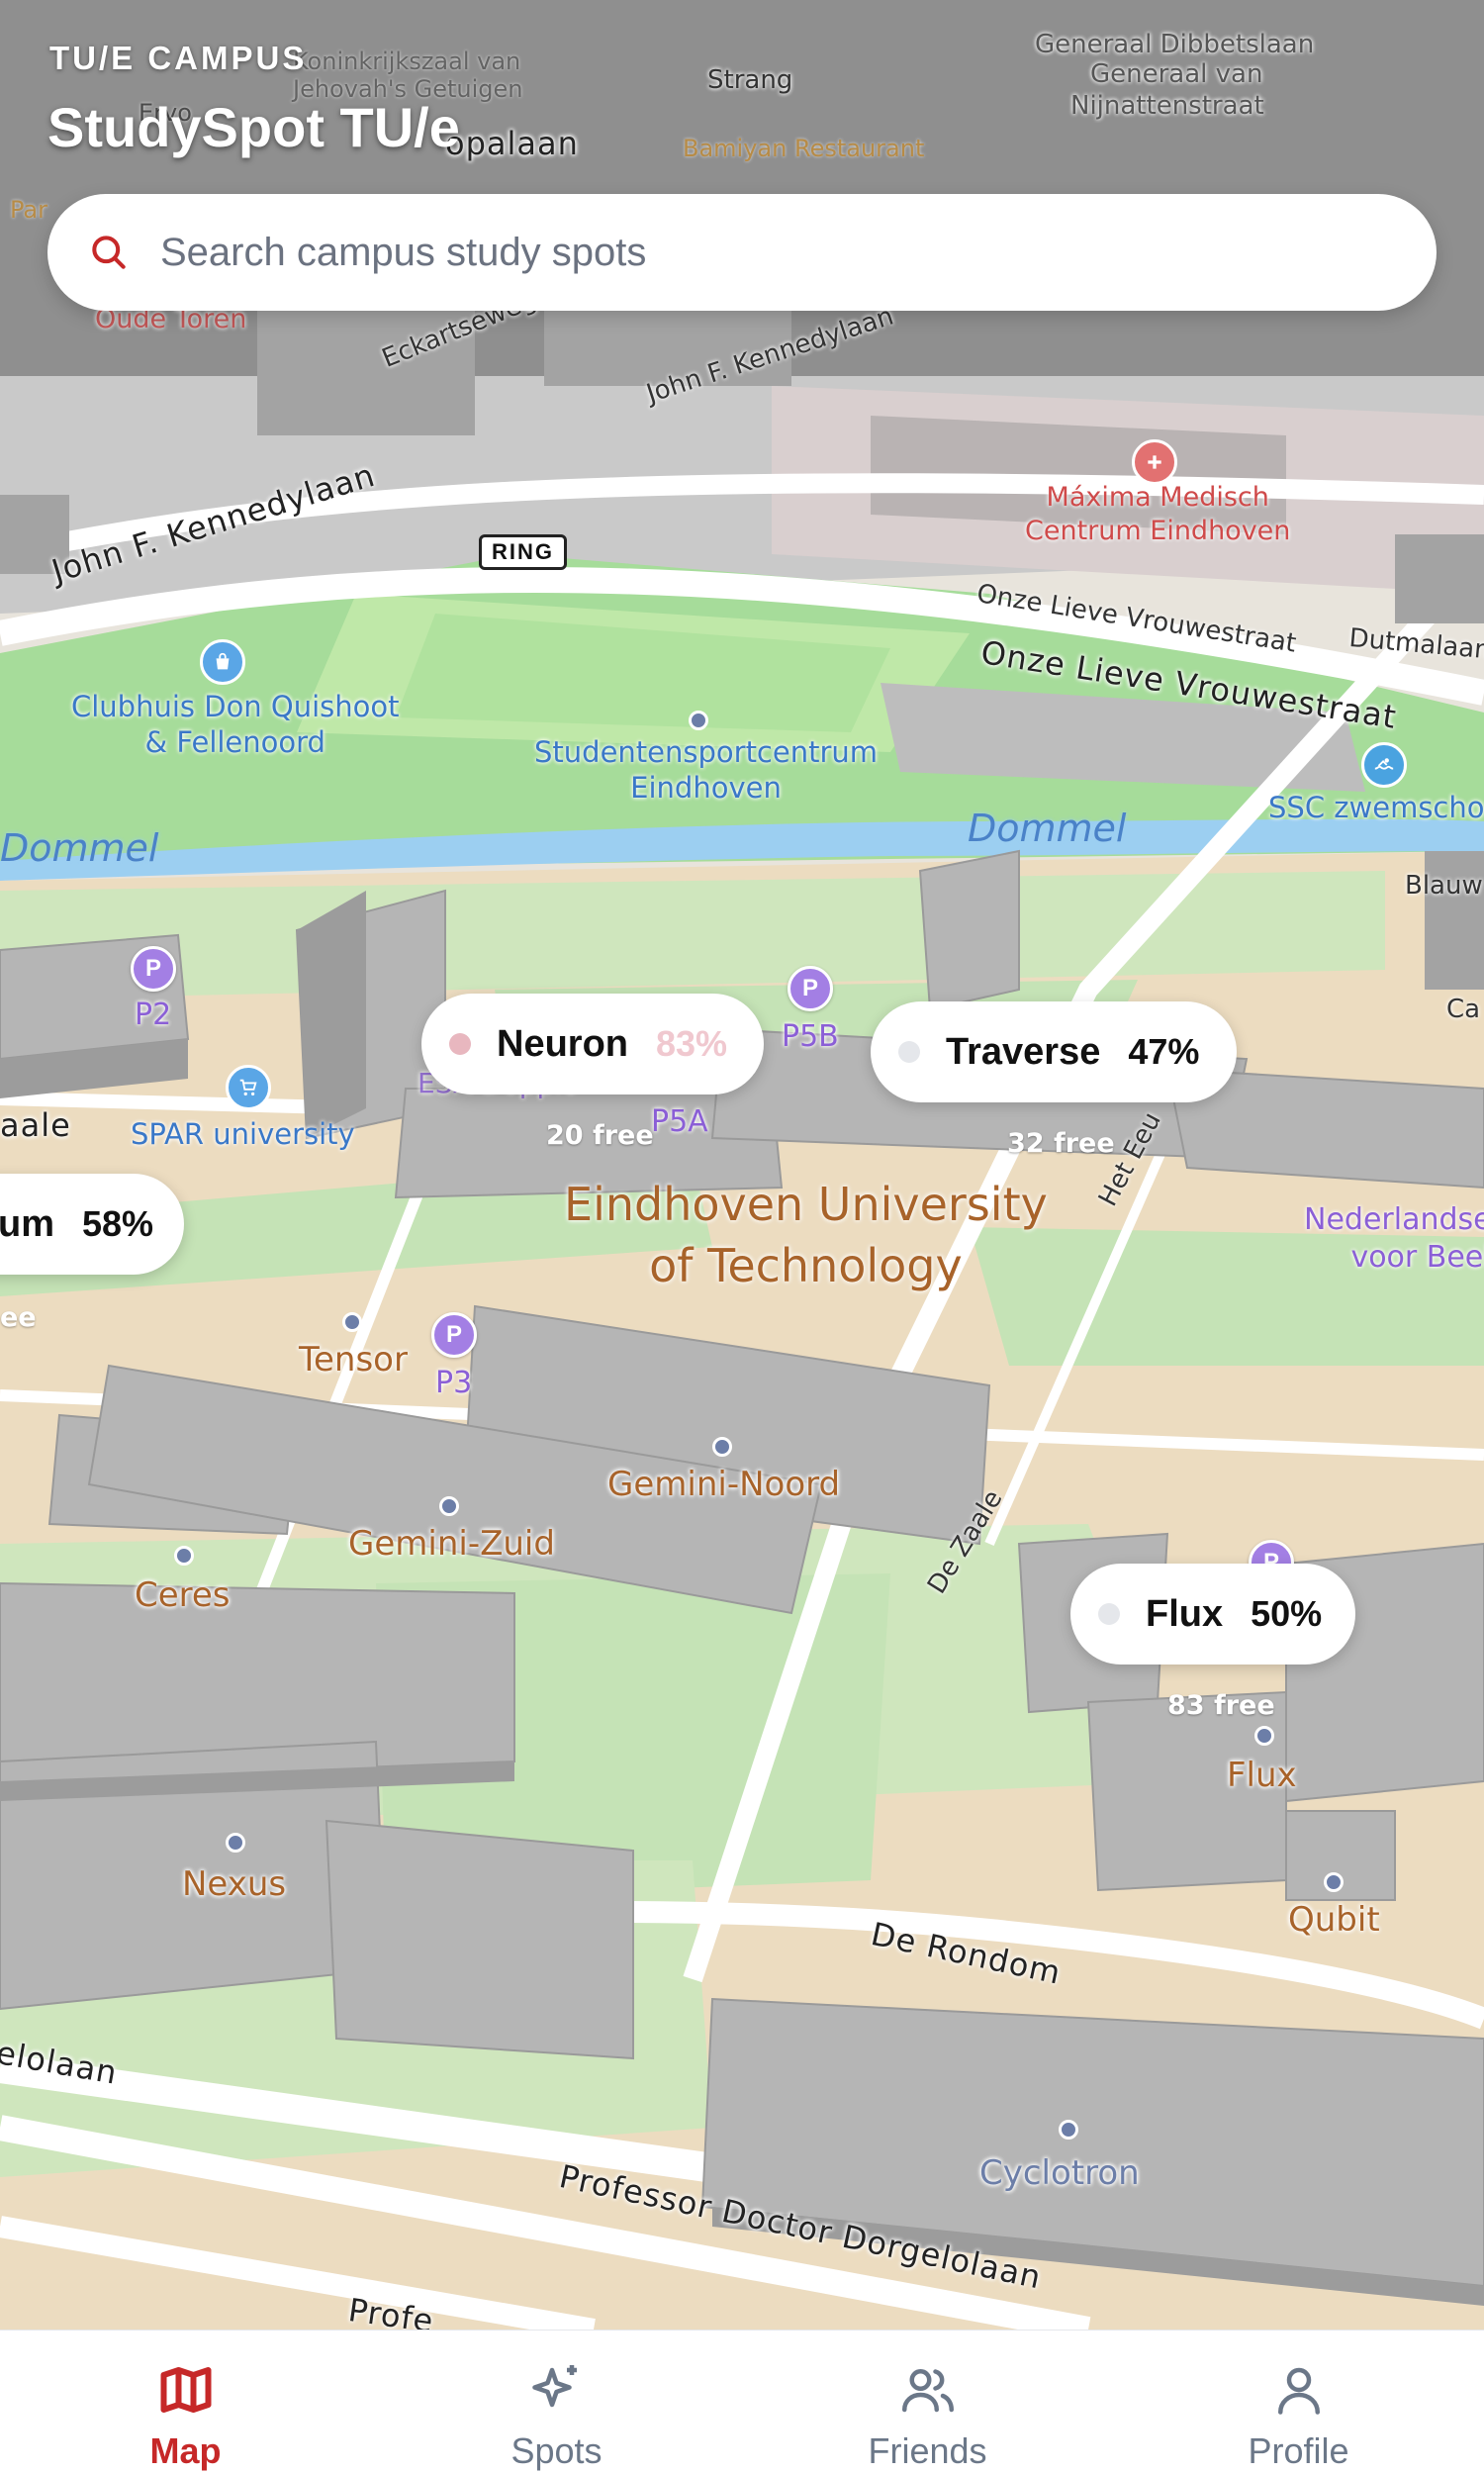  I want to click on parking-label-p3: P3, so click(454, 1383).